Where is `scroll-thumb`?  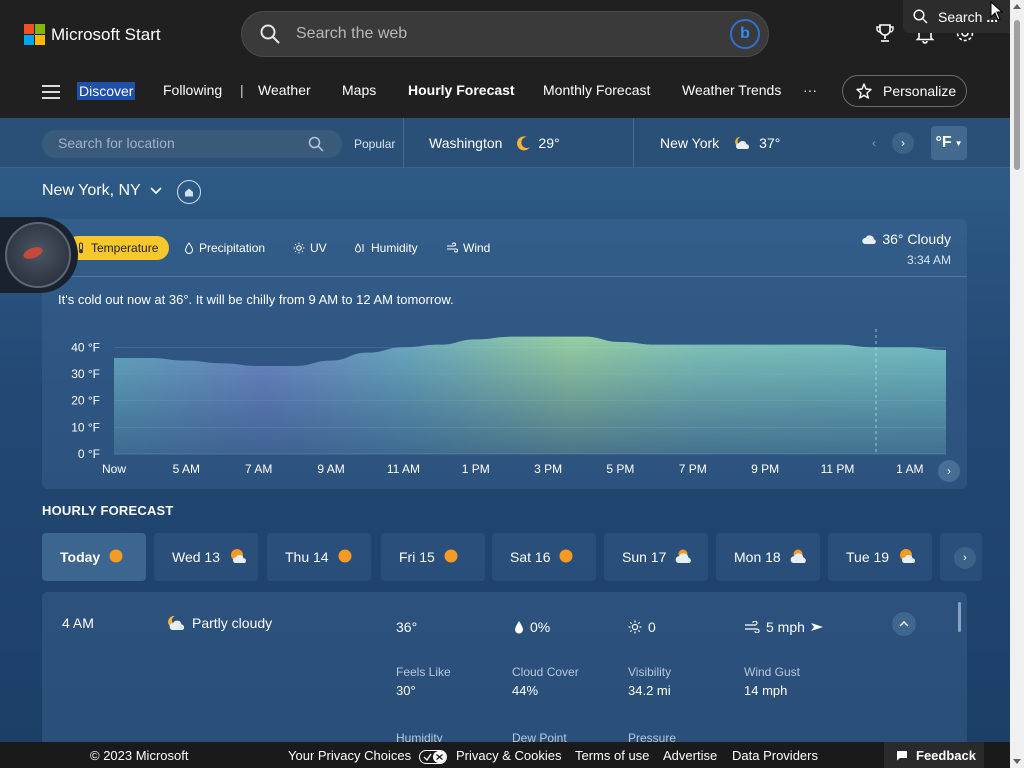 scroll-thumb is located at coordinates (1017, 95).